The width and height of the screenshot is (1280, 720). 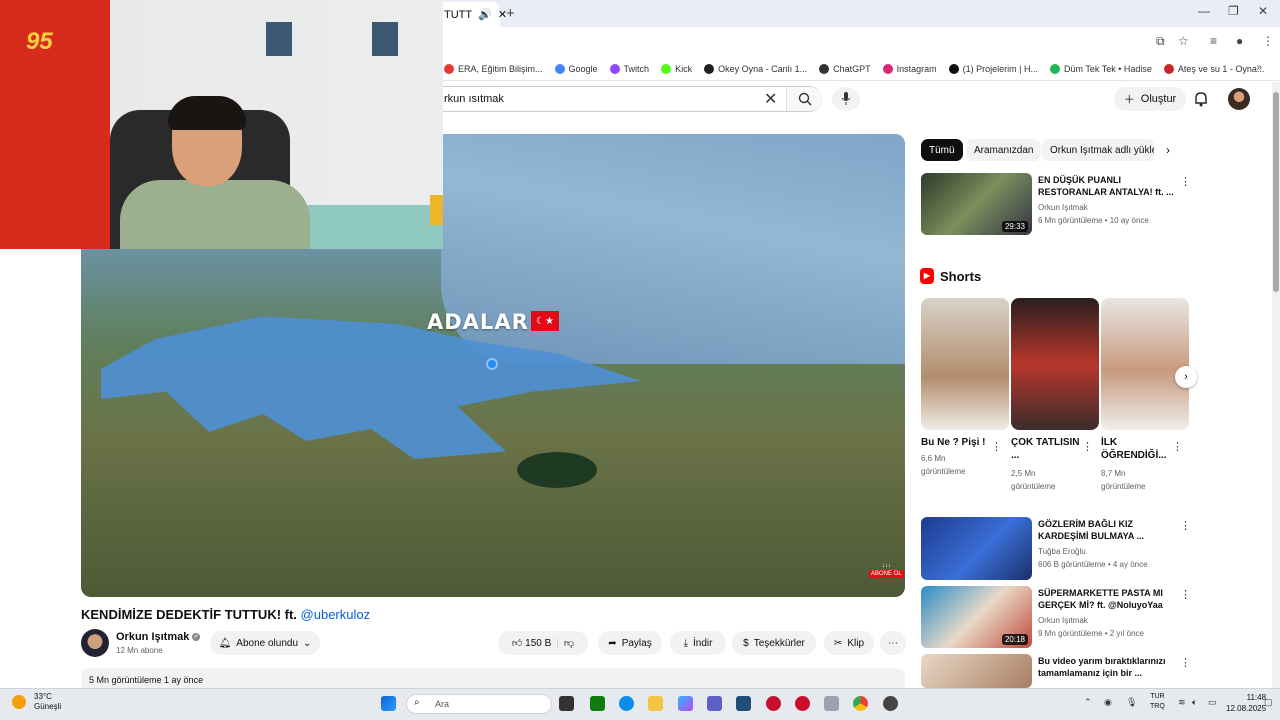 I want to click on volume-icon: 🔈︎, so click(x=1194, y=702).